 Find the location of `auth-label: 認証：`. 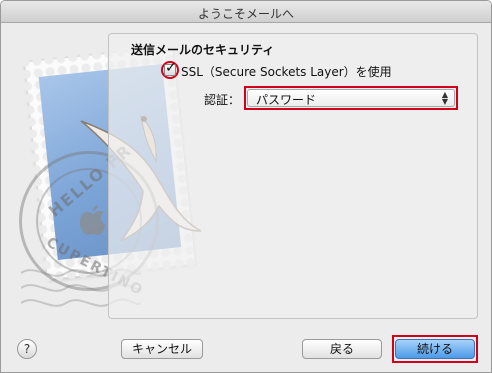

auth-label: 認証： is located at coordinates (222, 100).